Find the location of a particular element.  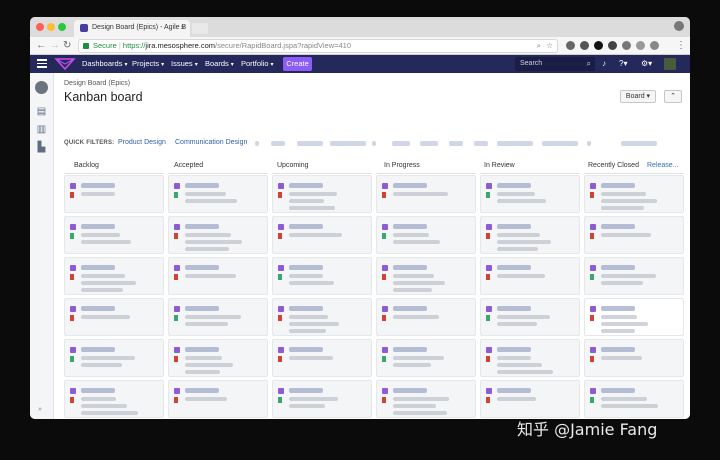

expand-sidebar-icon: » is located at coordinates (40, 409).